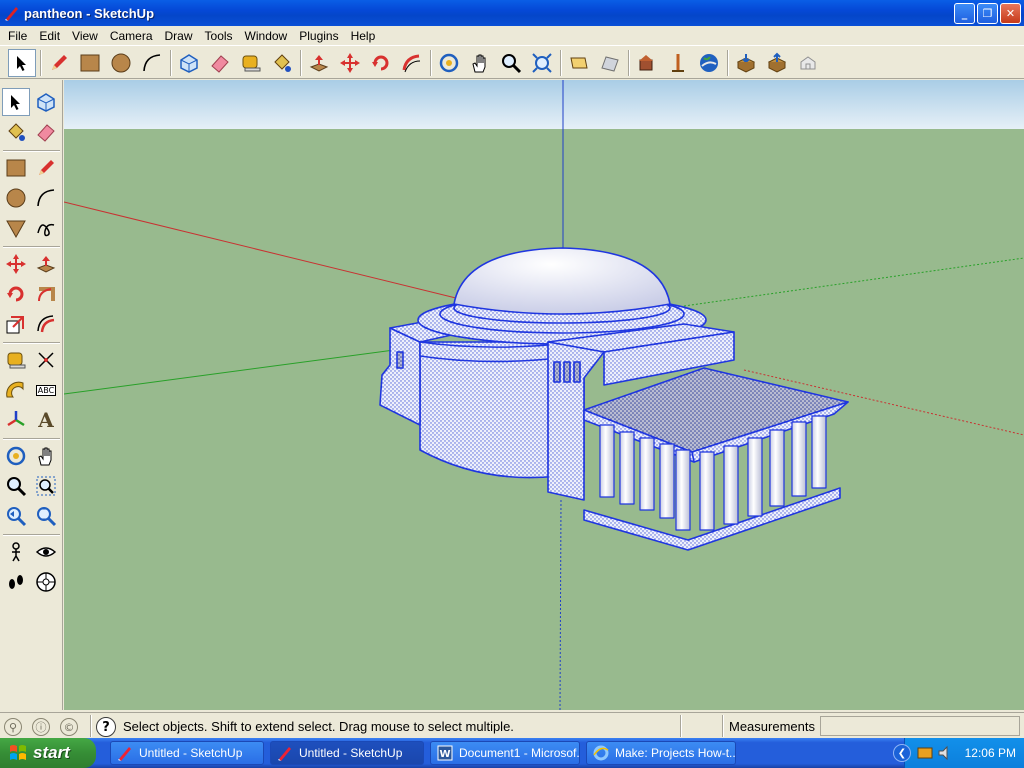 This screenshot has height=768, width=1024. Describe the element at coordinates (709, 63) in the screenshot. I see `toolbar-google-earth-tool` at that location.